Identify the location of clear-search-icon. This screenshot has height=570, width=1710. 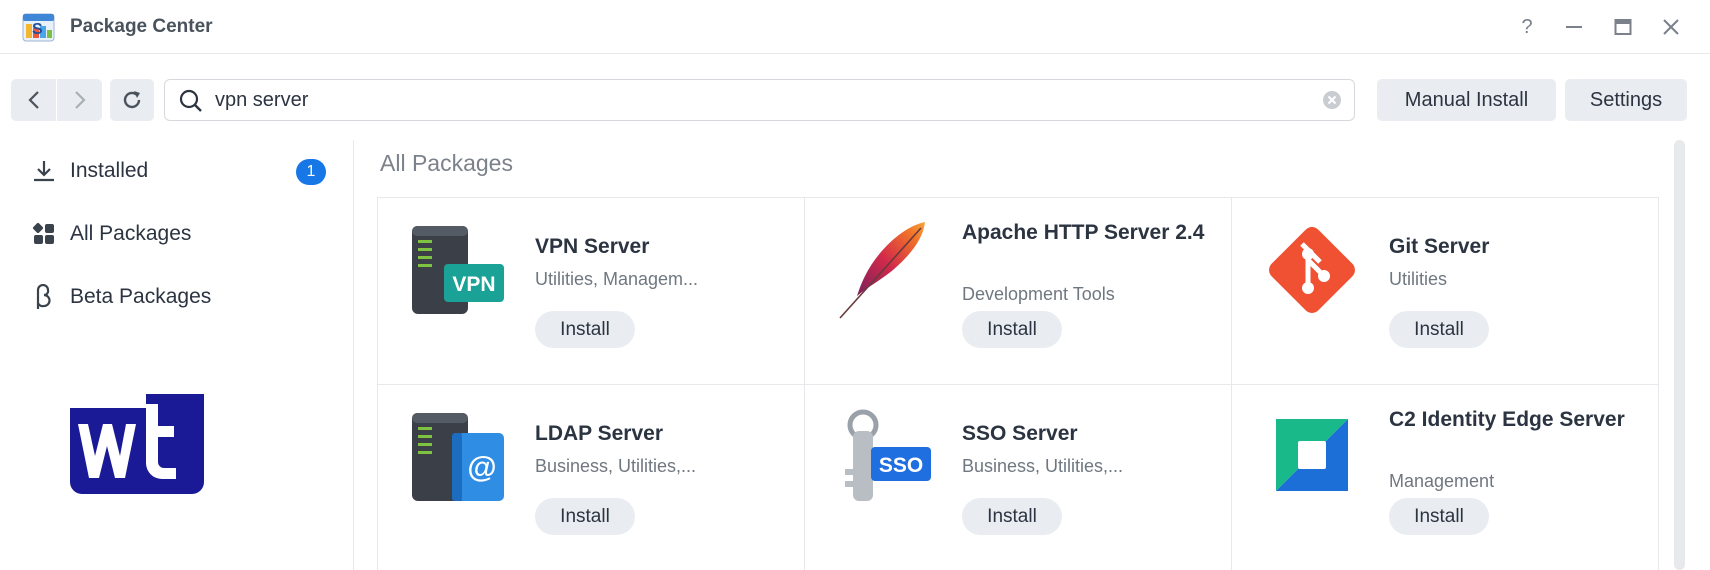
(1332, 100).